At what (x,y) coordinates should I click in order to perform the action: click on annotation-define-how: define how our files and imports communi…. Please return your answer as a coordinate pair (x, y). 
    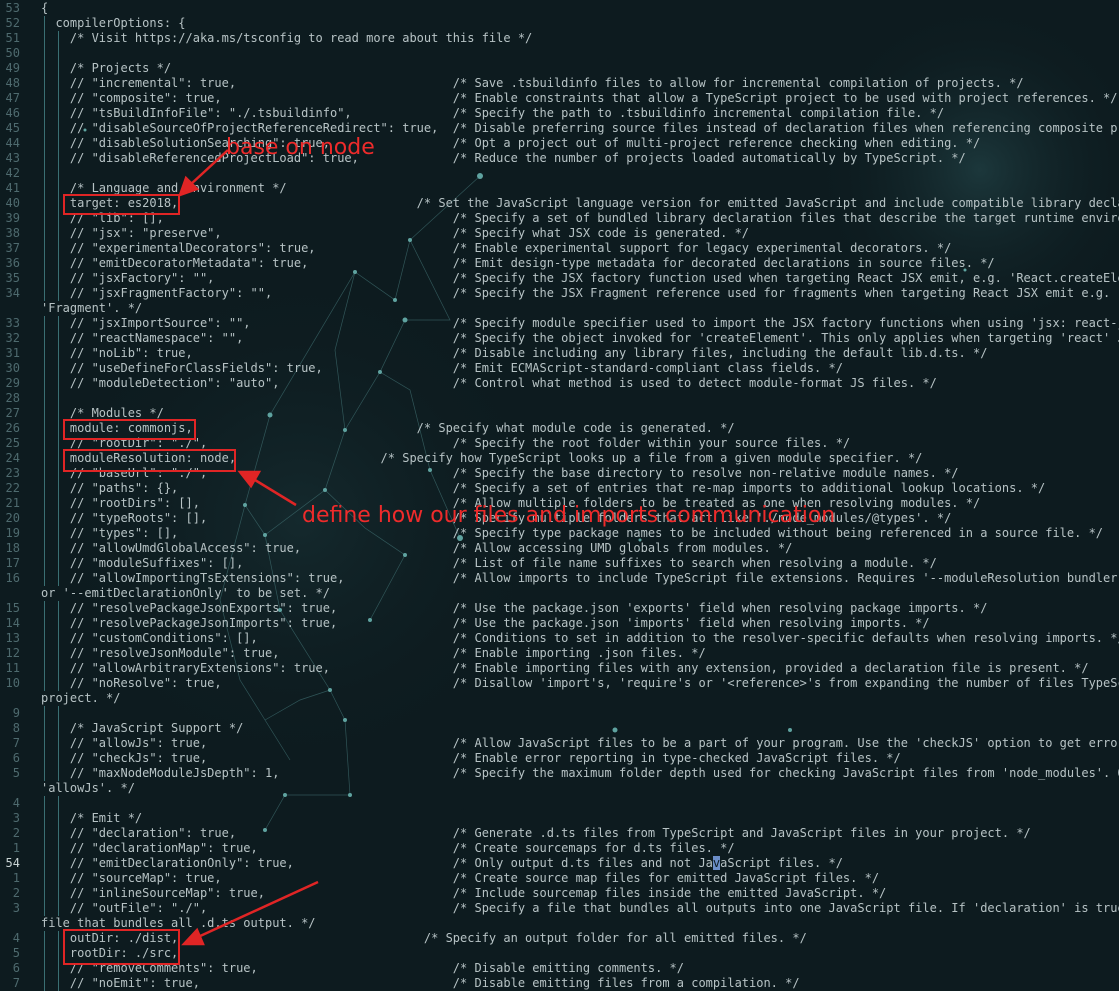
    Looking at the image, I should click on (569, 515).